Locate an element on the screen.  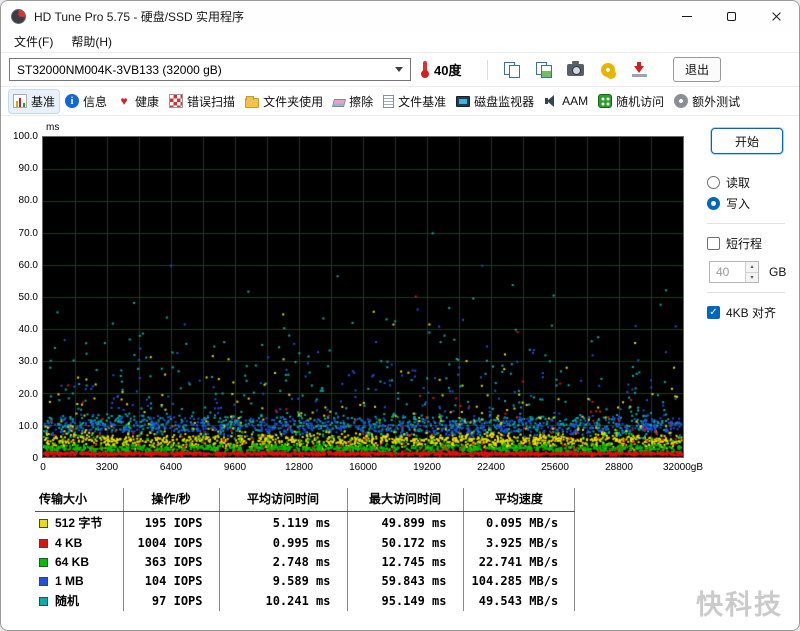
table-row: 4 KB 1004 IOPS 0.995 ms 50.172 ms 3.925 MB/s is located at coordinates (305, 542).